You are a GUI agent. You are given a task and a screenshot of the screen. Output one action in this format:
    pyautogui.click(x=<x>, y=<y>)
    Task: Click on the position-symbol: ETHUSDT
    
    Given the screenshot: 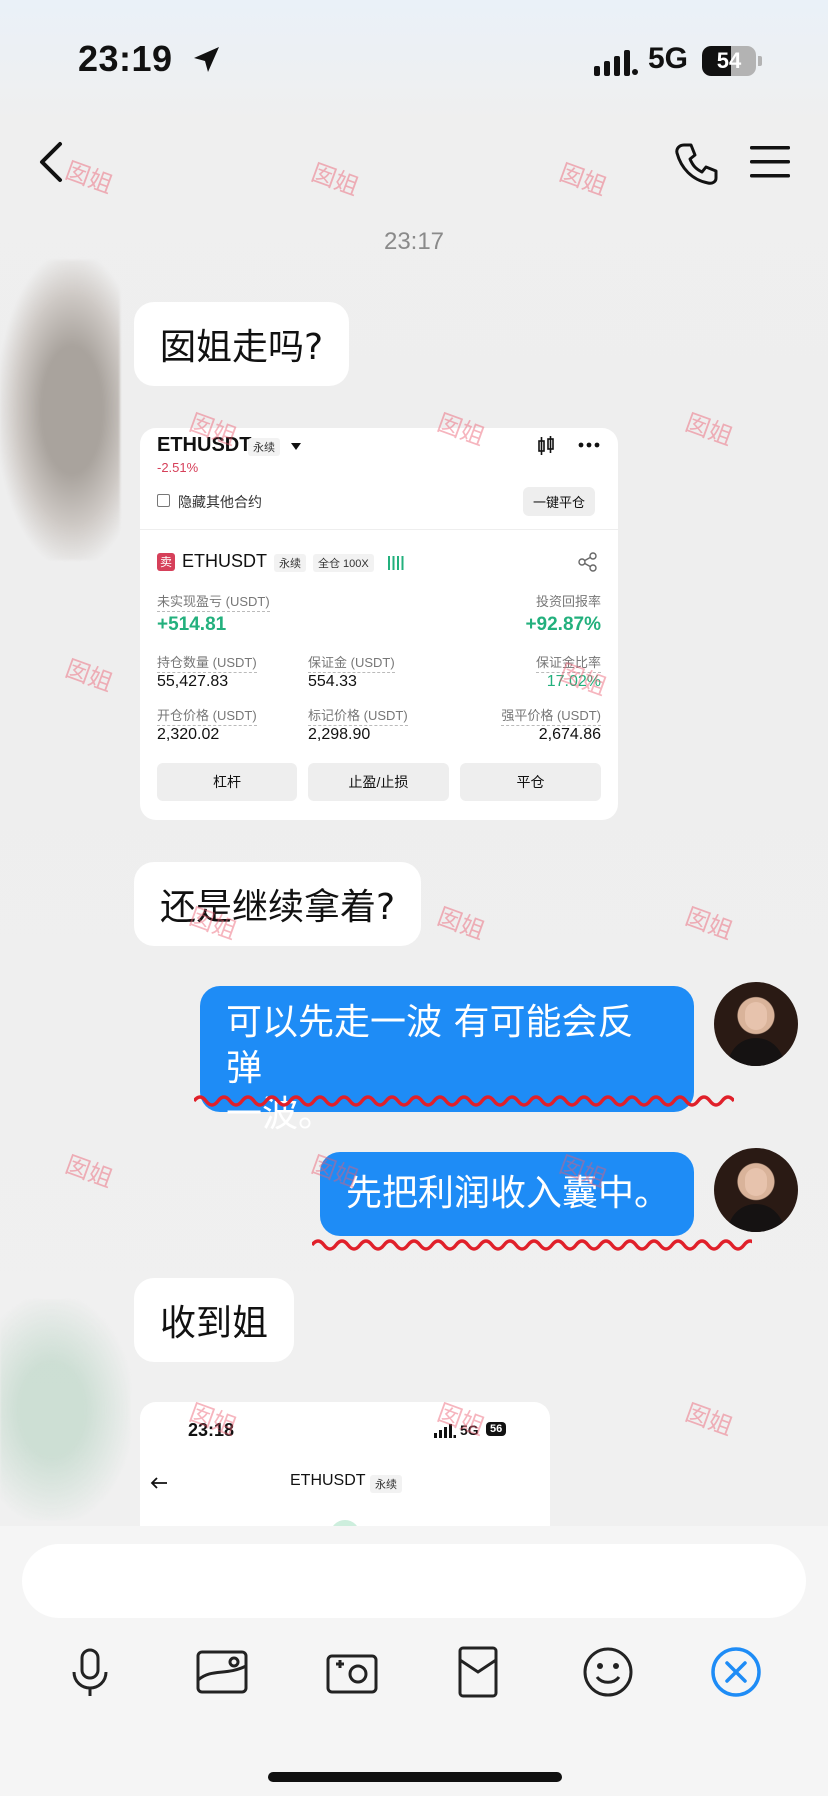 What is the action you would take?
    pyautogui.click(x=224, y=561)
    